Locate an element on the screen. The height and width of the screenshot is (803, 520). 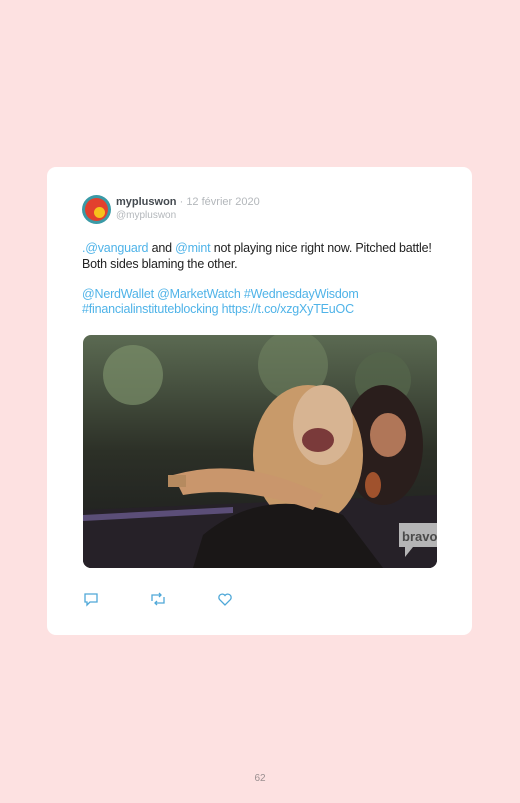
bravo-watermark: bravo is located at coordinates (419, 536).